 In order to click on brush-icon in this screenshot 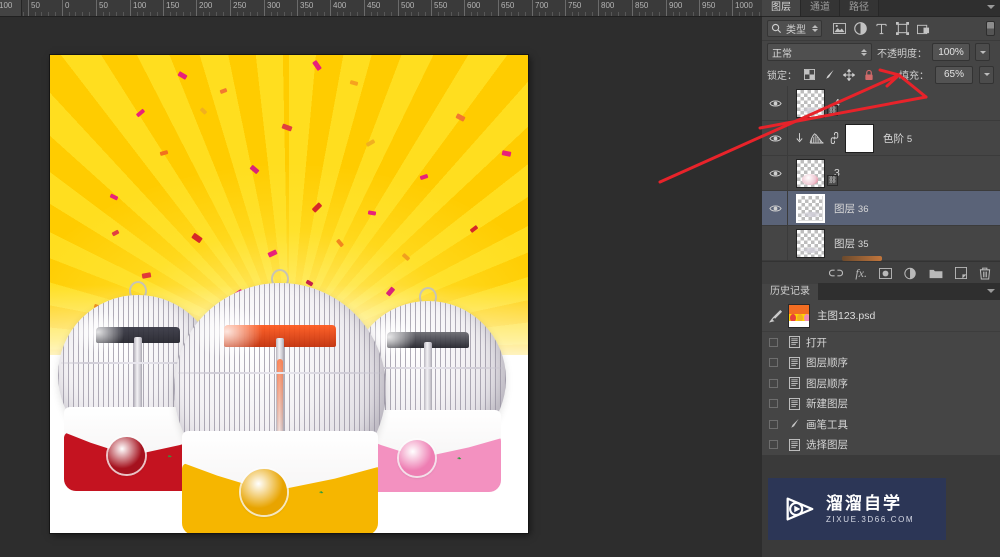, I will do `click(794, 424)`.